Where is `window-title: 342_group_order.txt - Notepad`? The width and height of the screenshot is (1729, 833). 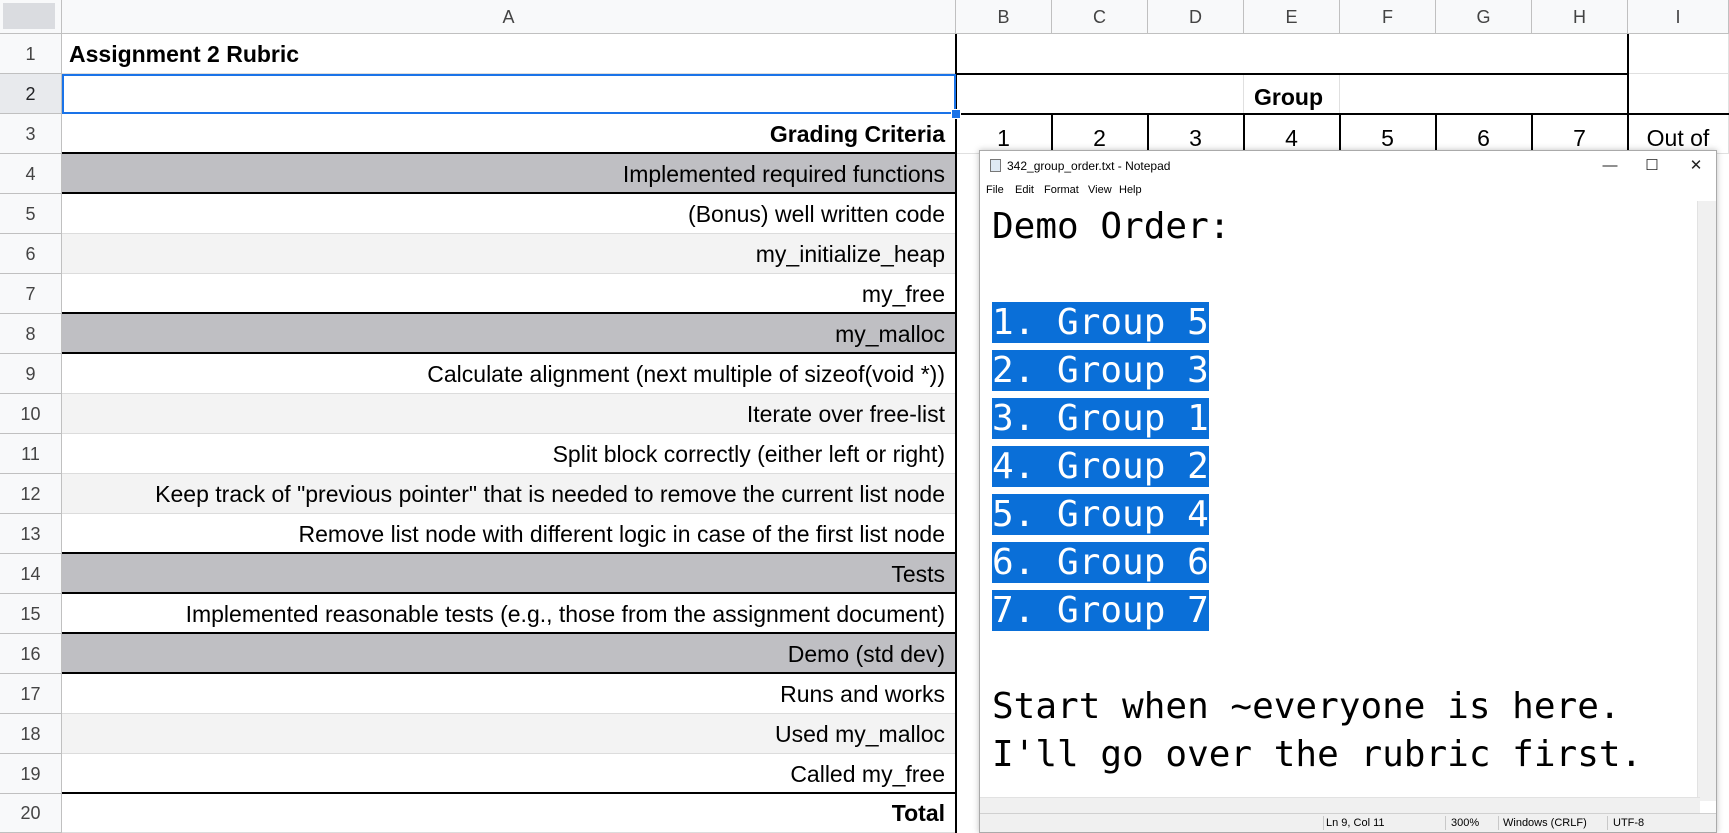 window-title: 342_group_order.txt - Notepad is located at coordinates (1089, 166).